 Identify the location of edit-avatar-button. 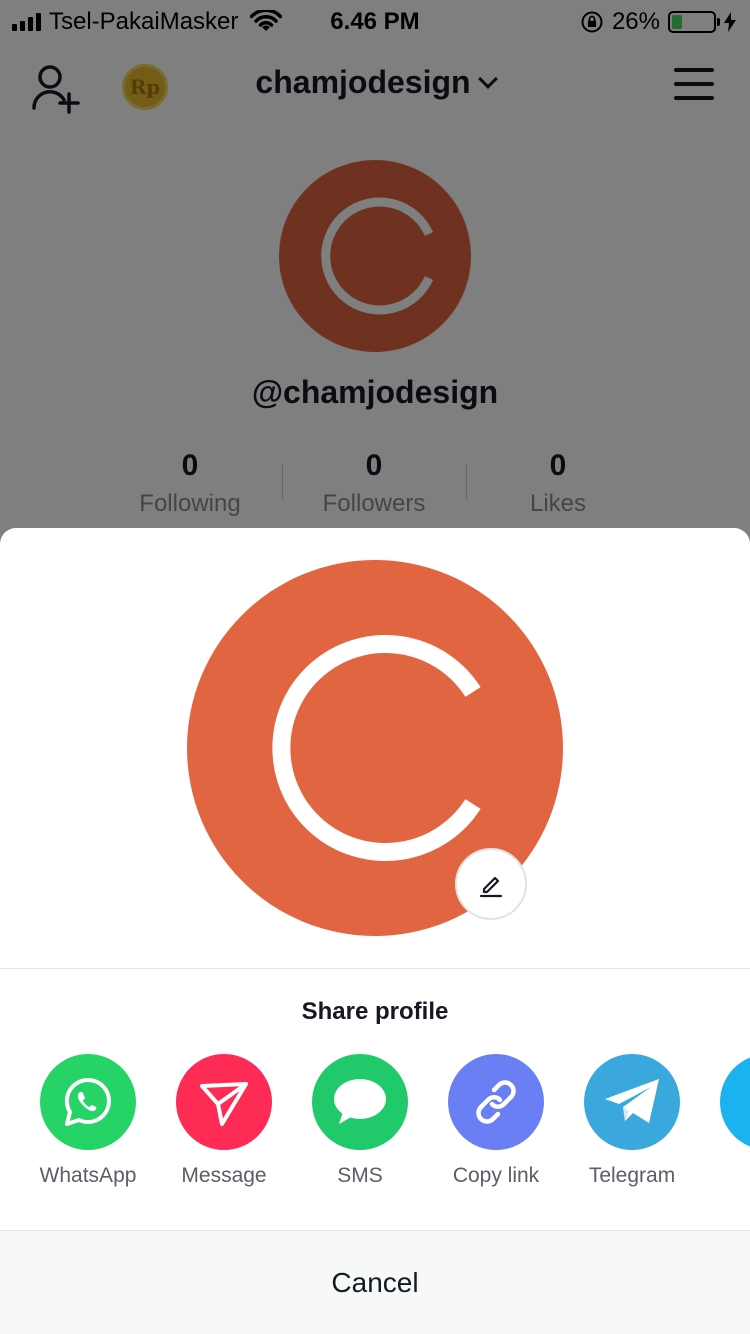
(491, 884).